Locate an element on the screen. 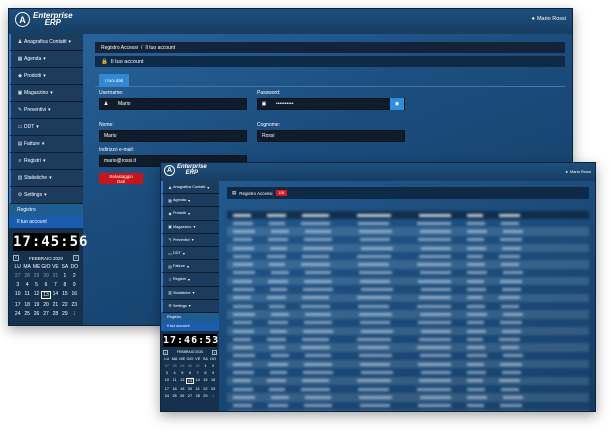  calendar-day: 14 is located at coordinates (55, 295).